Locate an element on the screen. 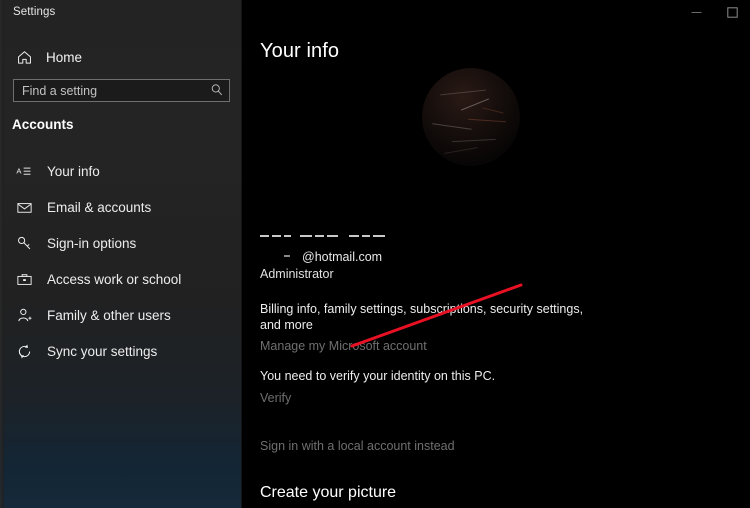 This screenshot has width=750, height=508. sidebar-item-access-work-school: Access work or school is located at coordinates (121, 279).